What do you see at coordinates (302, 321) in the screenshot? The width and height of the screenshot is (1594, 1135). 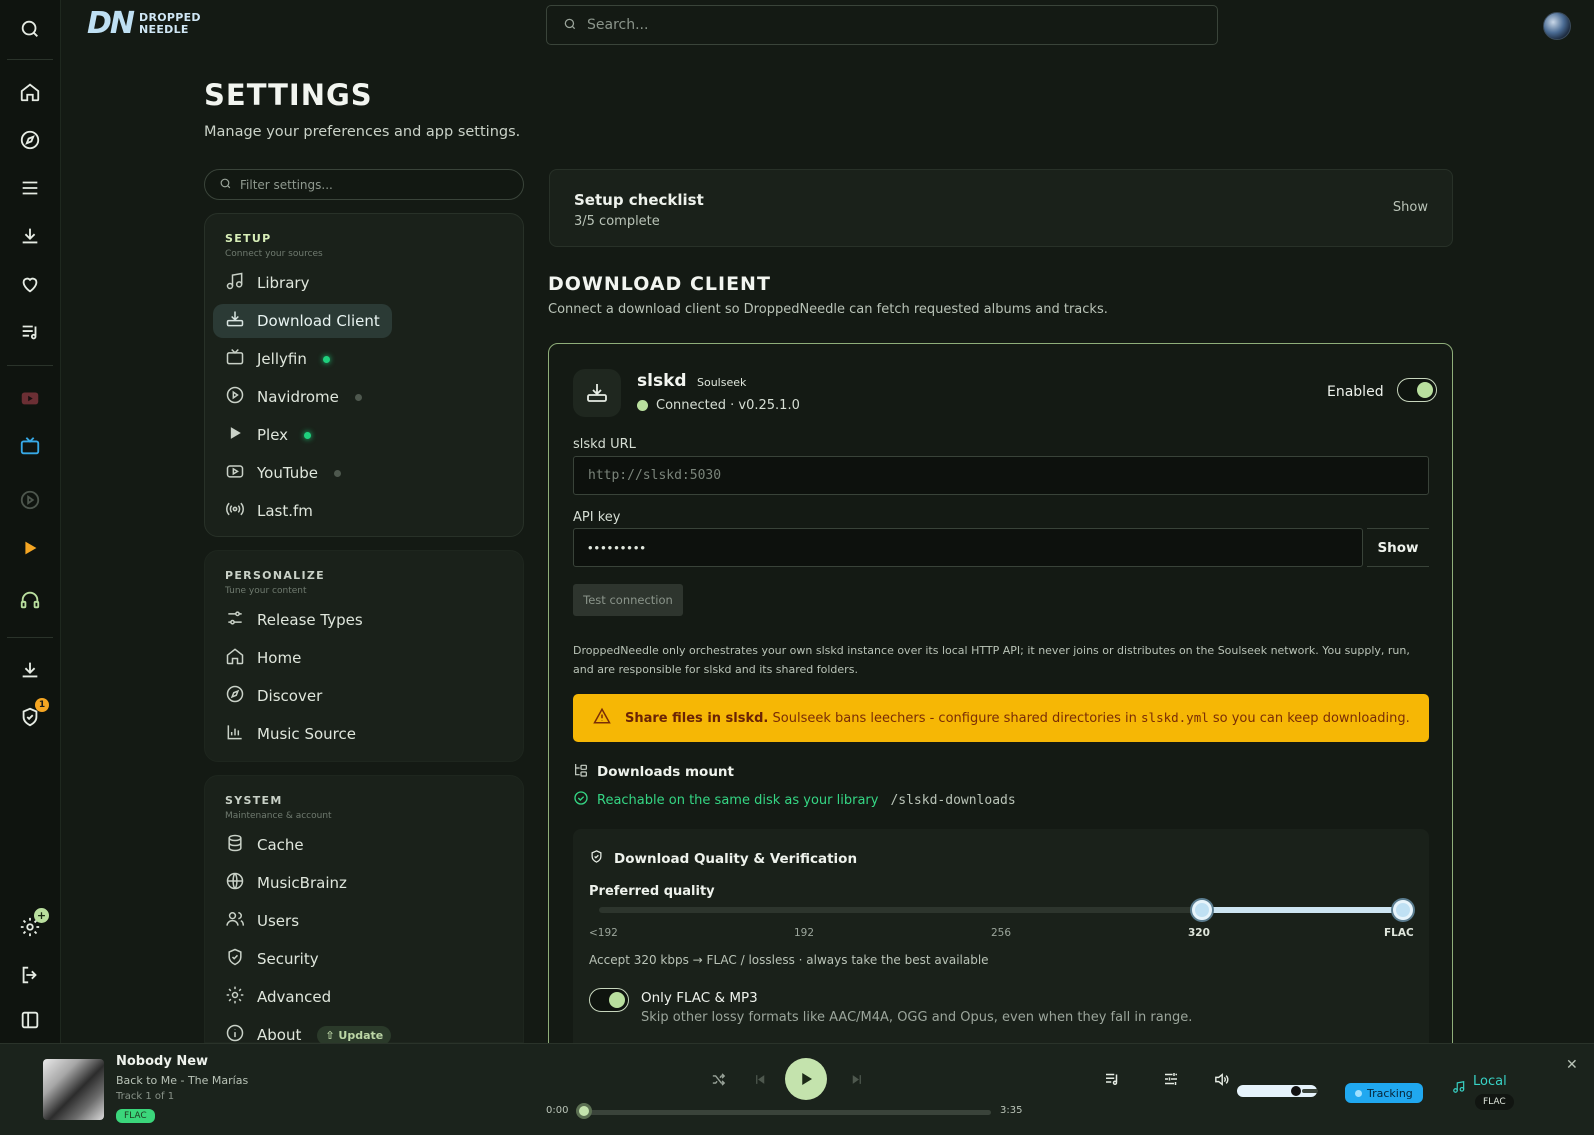 I see `nav-item-download-client: Download Client` at bounding box center [302, 321].